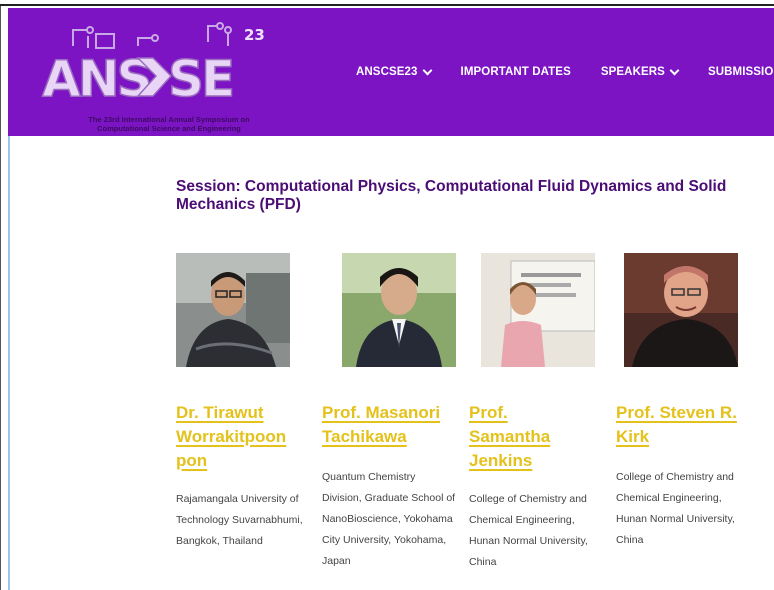  What do you see at coordinates (516, 72) in the screenshot?
I see `nav-important-dates: IMPORTANT DATES` at bounding box center [516, 72].